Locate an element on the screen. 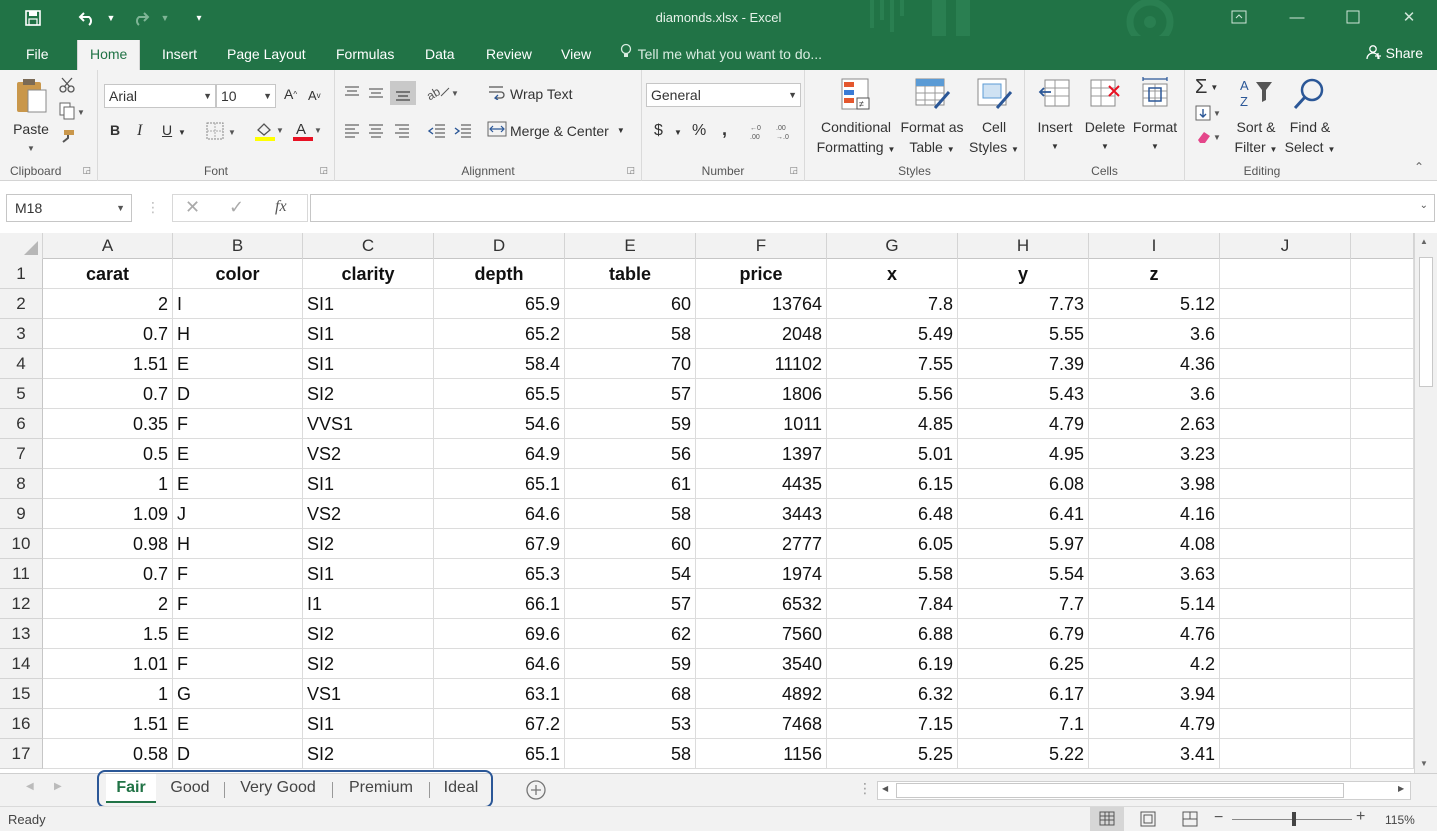 This screenshot has height=831, width=1437. vertical-scroll-thumb is located at coordinates (1426, 322).